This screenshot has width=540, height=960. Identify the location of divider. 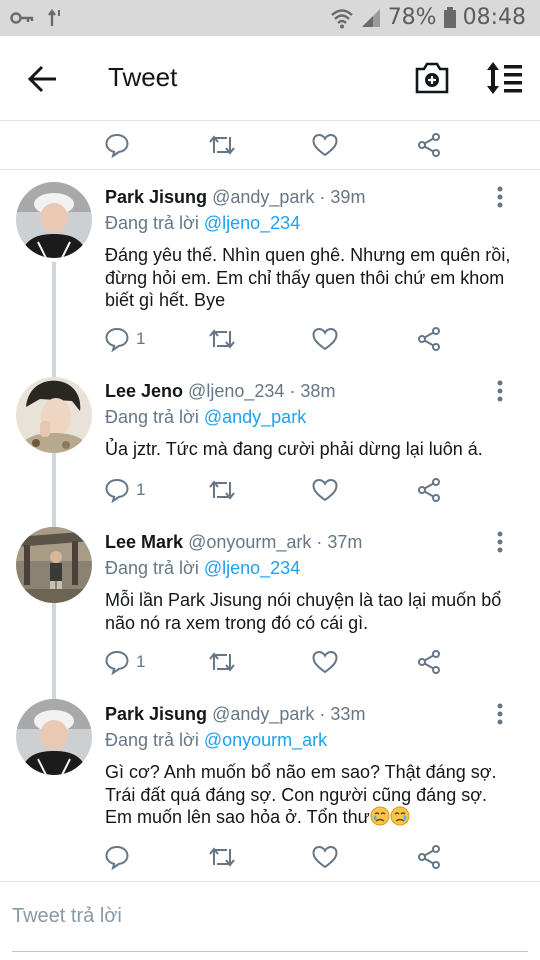
(270, 881).